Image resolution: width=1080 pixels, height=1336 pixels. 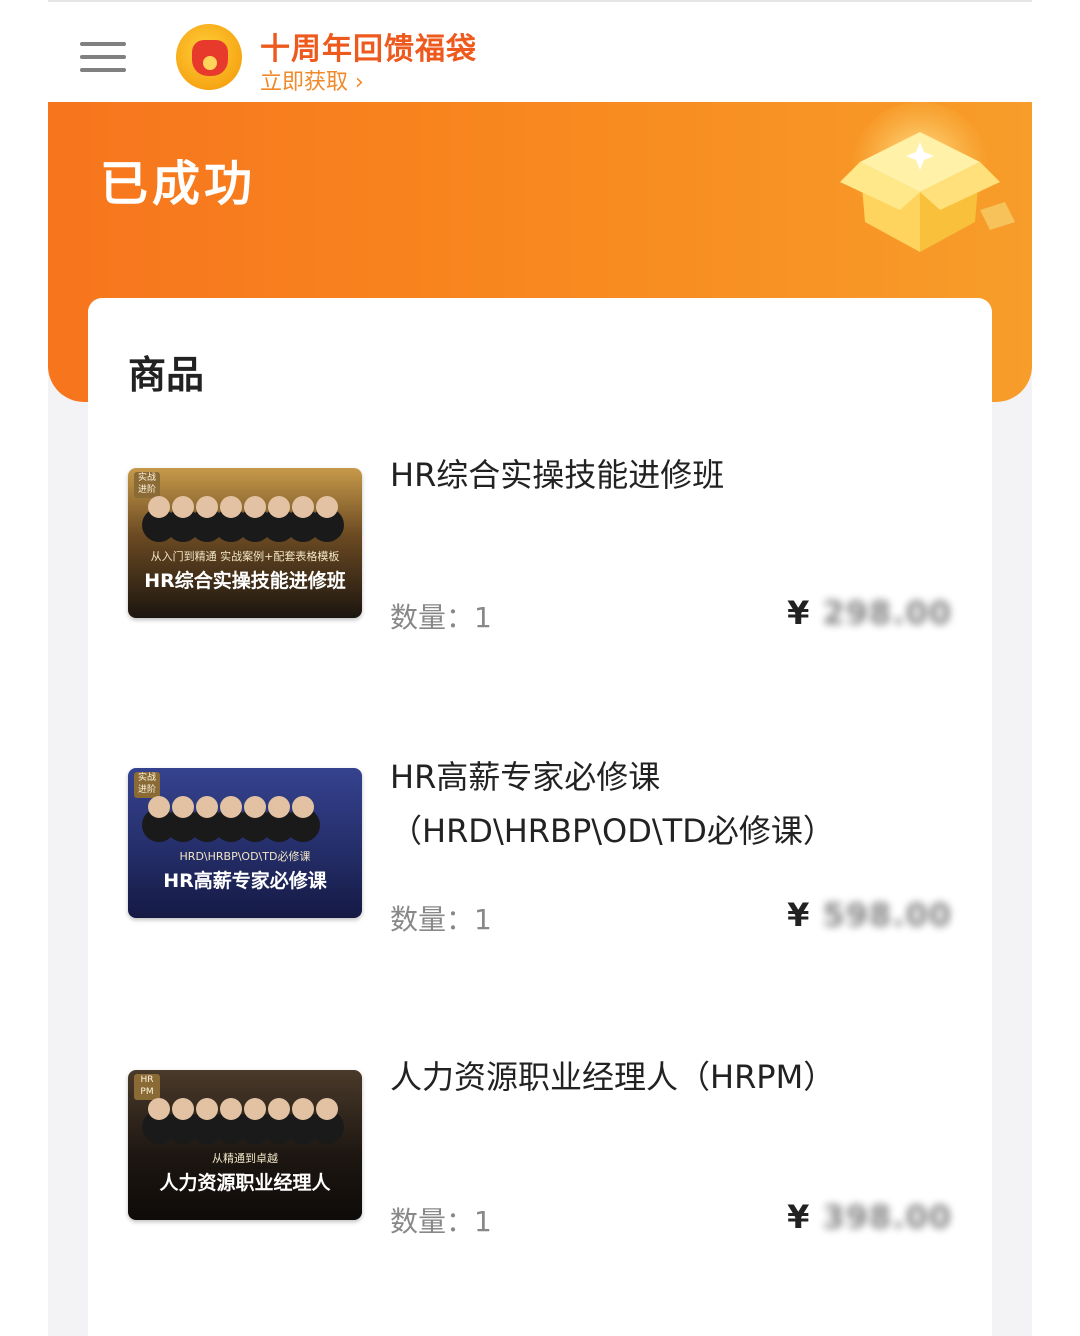 What do you see at coordinates (103, 58) in the screenshot?
I see `menu-icon` at bounding box center [103, 58].